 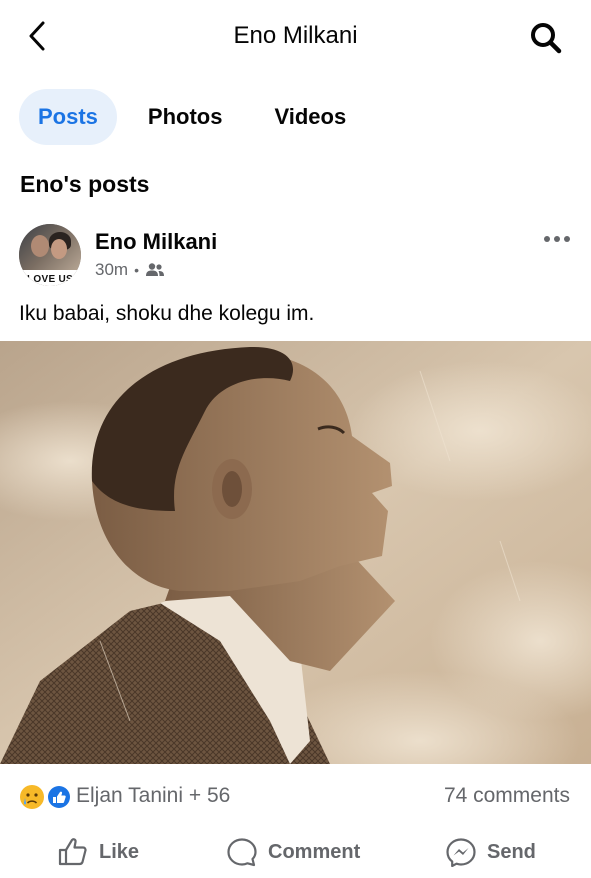 I want to click on more-horizontal-icon, so click(x=557, y=239).